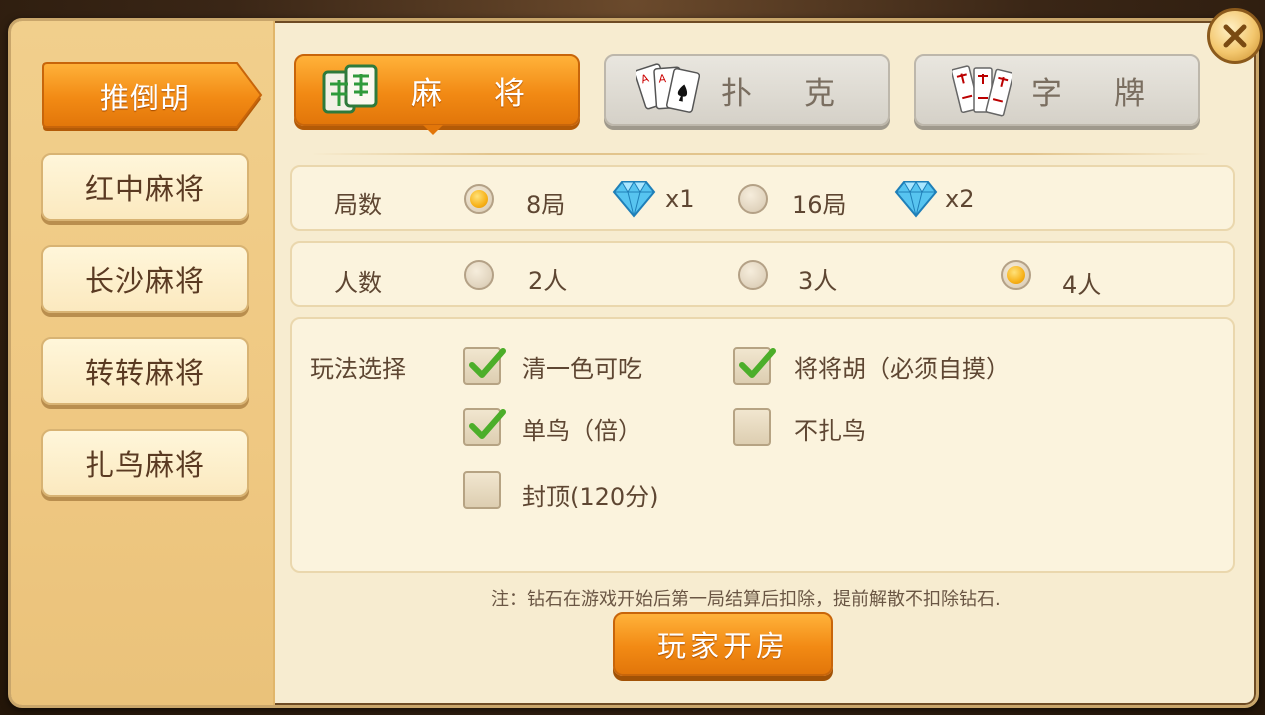 The width and height of the screenshot is (1265, 715). Describe the element at coordinates (548, 281) in the screenshot. I see `players-2-text: 2人` at that location.